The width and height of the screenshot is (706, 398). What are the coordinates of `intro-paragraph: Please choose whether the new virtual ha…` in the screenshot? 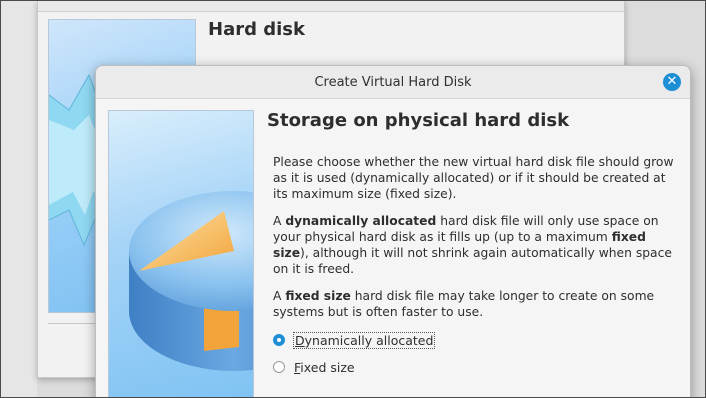 It's located at (473, 178).